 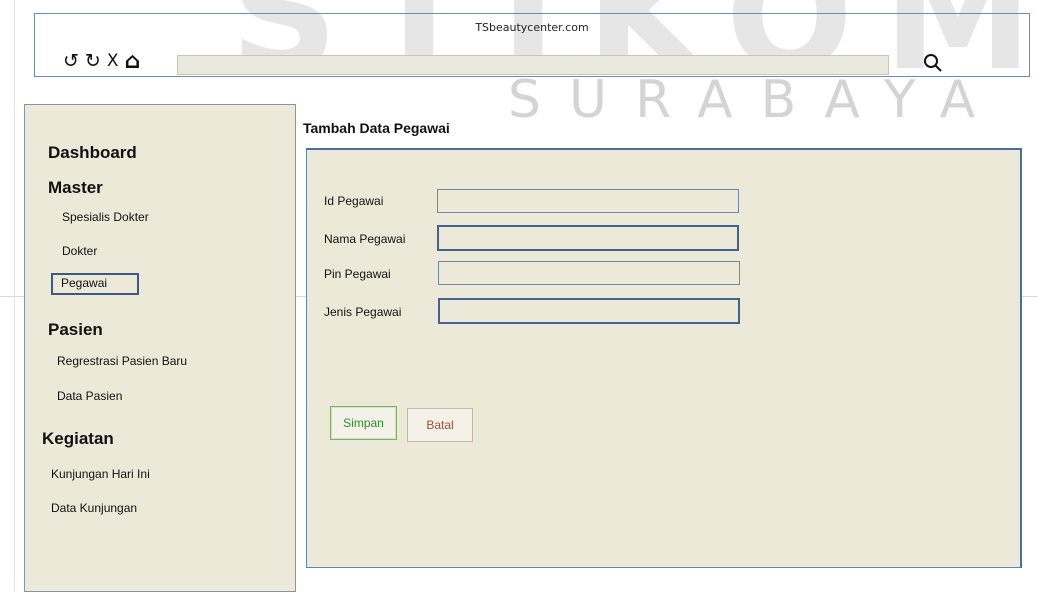 I want to click on sidebar-heading-pasien: Pasien, so click(x=75, y=329).